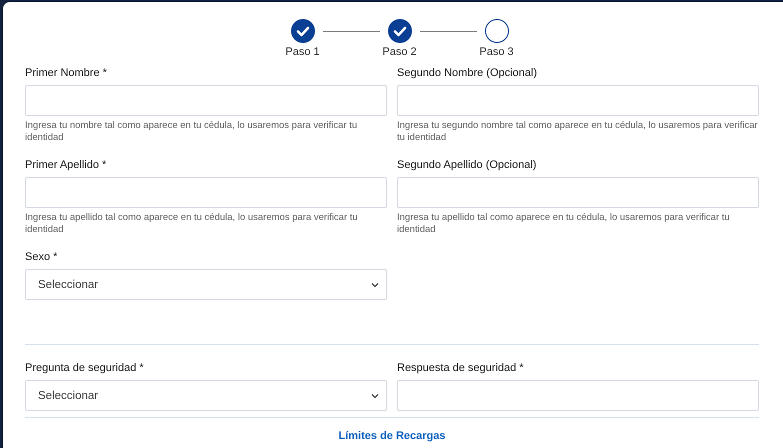 The width and height of the screenshot is (783, 448). I want to click on help-text: Ingresa tu segundo nombre tal como aparece en tu cédula, lo usaremos para verificar tu identidad, so click(578, 132).